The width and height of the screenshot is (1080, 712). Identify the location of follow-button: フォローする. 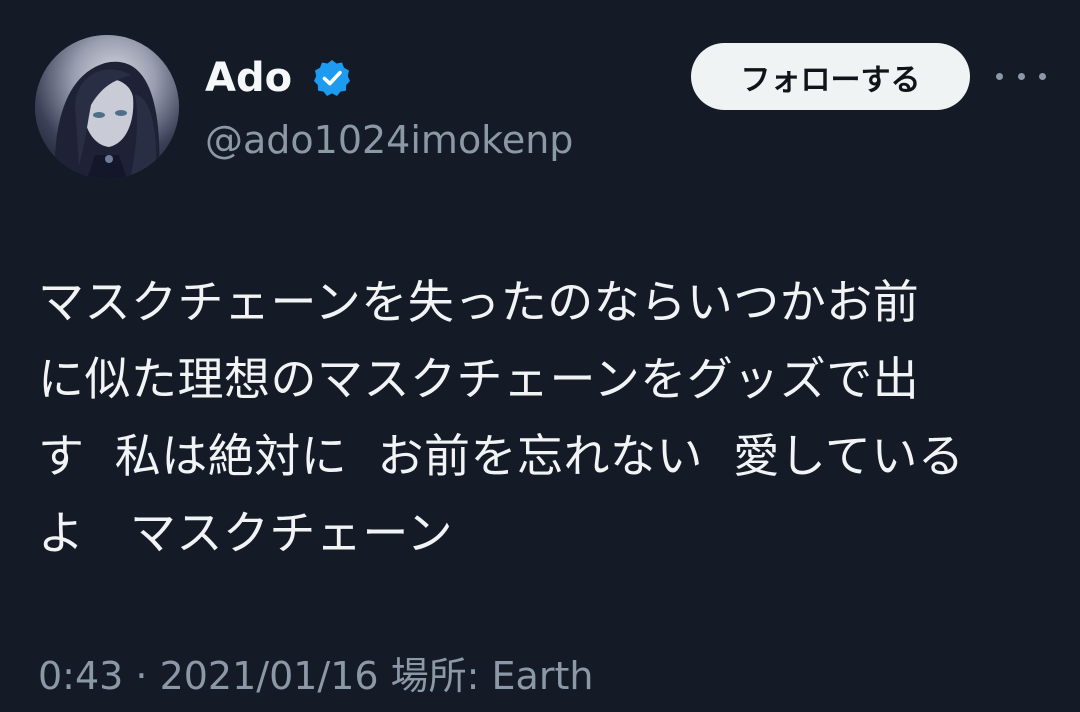
(830, 76).